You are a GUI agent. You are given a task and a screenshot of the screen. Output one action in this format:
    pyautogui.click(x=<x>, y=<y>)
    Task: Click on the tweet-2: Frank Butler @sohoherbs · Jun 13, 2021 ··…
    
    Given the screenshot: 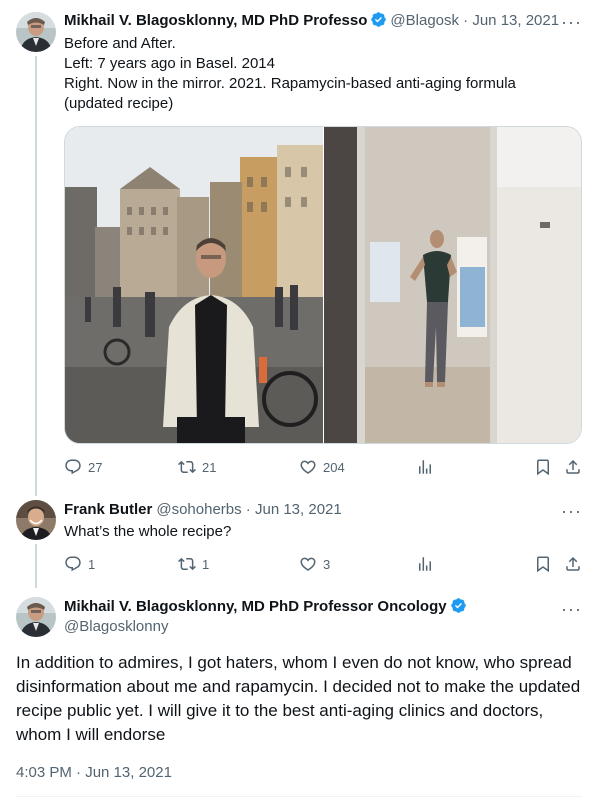 What is the action you would take?
    pyautogui.click(x=299, y=540)
    